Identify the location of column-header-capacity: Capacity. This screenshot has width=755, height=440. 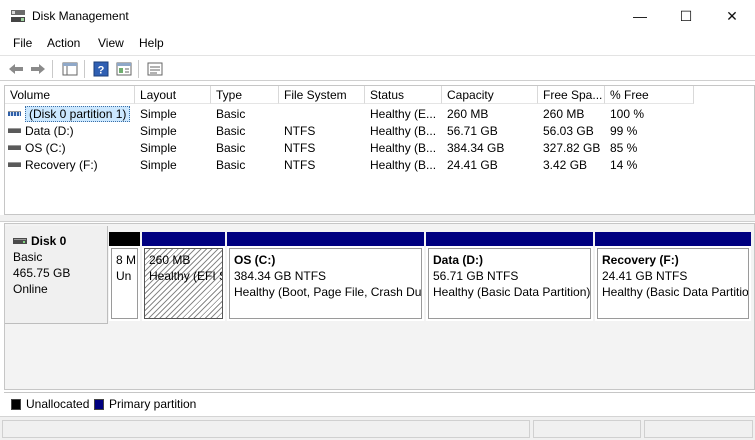
(490, 95).